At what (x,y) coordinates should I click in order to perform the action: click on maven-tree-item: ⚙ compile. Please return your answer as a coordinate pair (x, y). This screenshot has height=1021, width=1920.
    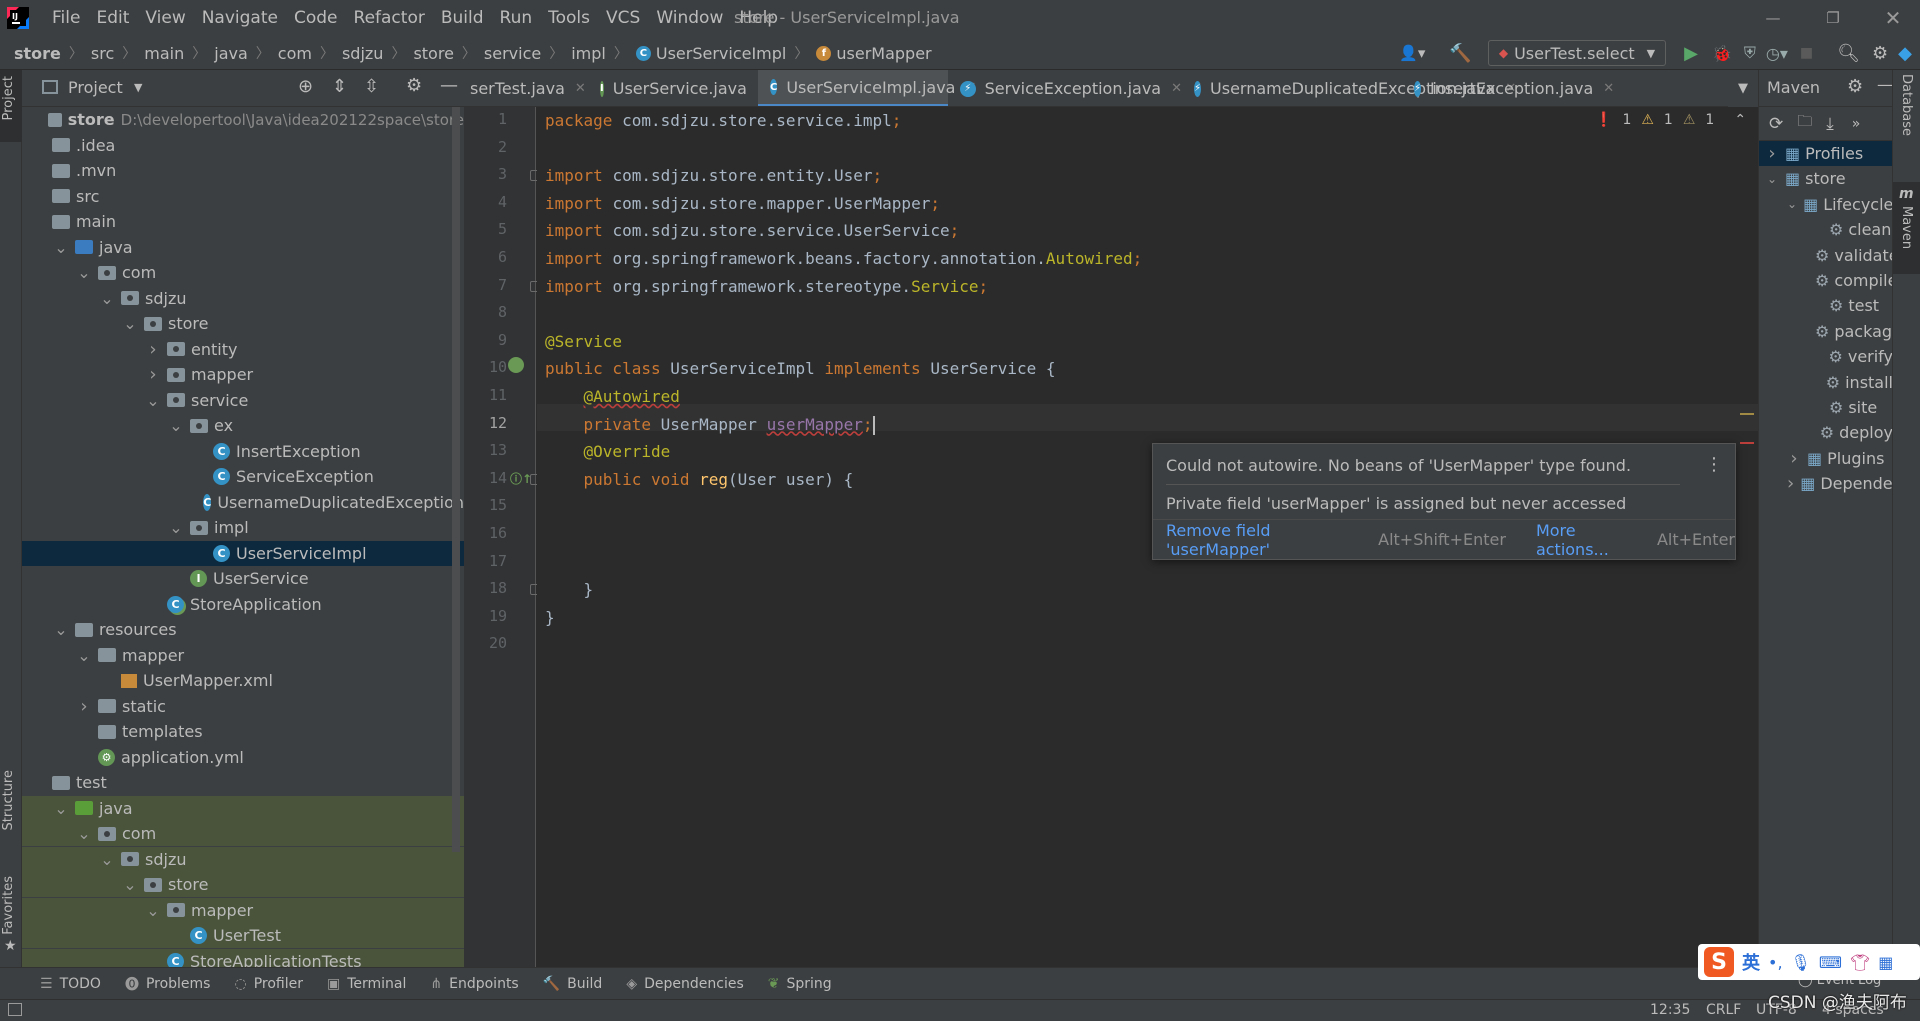
    Looking at the image, I should click on (1826, 280).